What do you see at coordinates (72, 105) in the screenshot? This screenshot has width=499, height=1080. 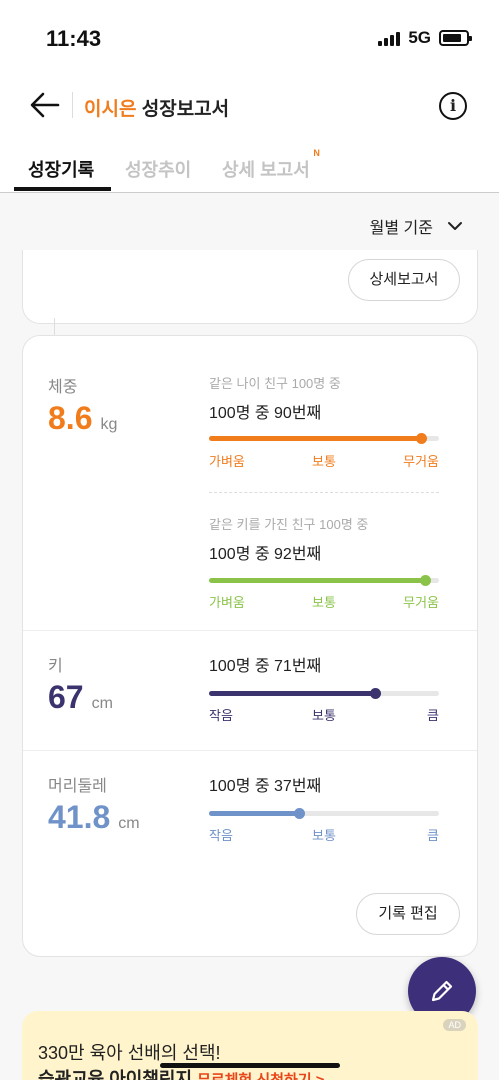 I see `header-divider` at bounding box center [72, 105].